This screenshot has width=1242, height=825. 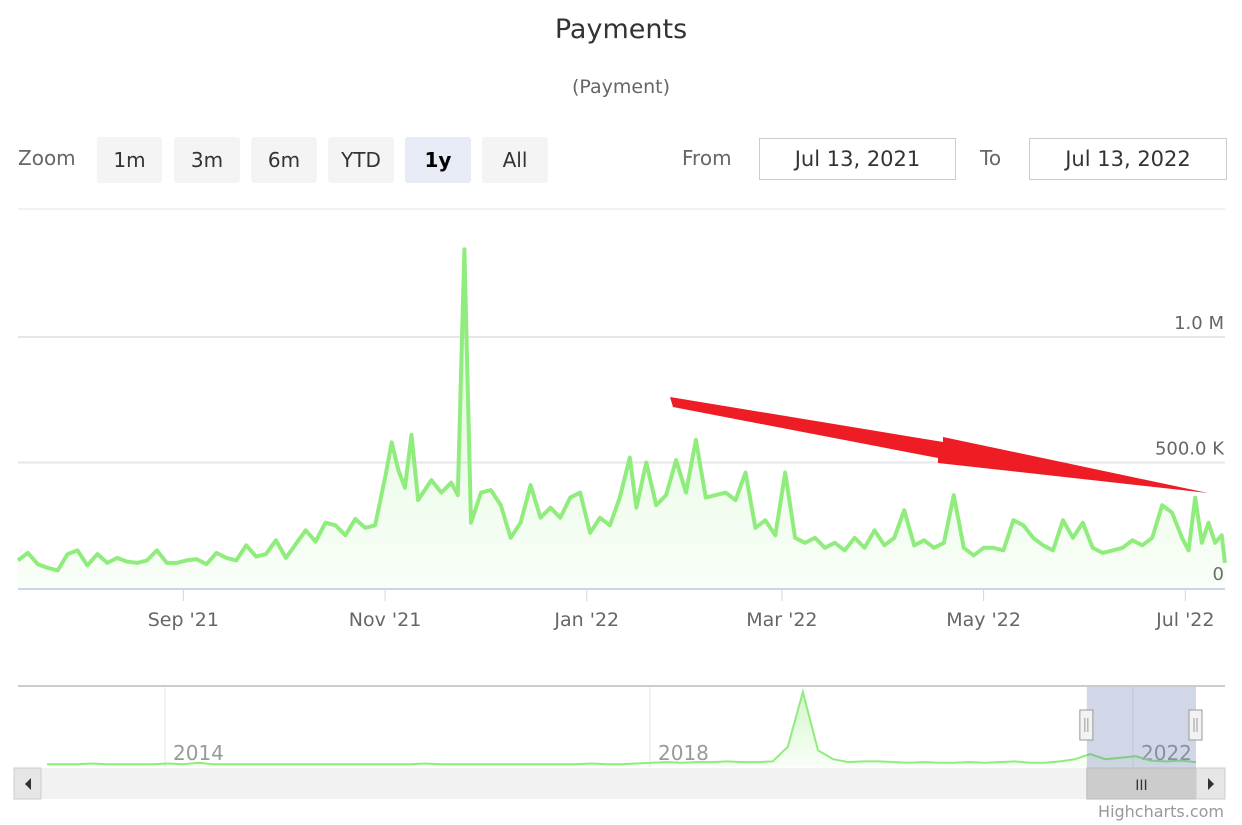 What do you see at coordinates (983, 620) in the screenshot?
I see `x-tick-label: May '22` at bounding box center [983, 620].